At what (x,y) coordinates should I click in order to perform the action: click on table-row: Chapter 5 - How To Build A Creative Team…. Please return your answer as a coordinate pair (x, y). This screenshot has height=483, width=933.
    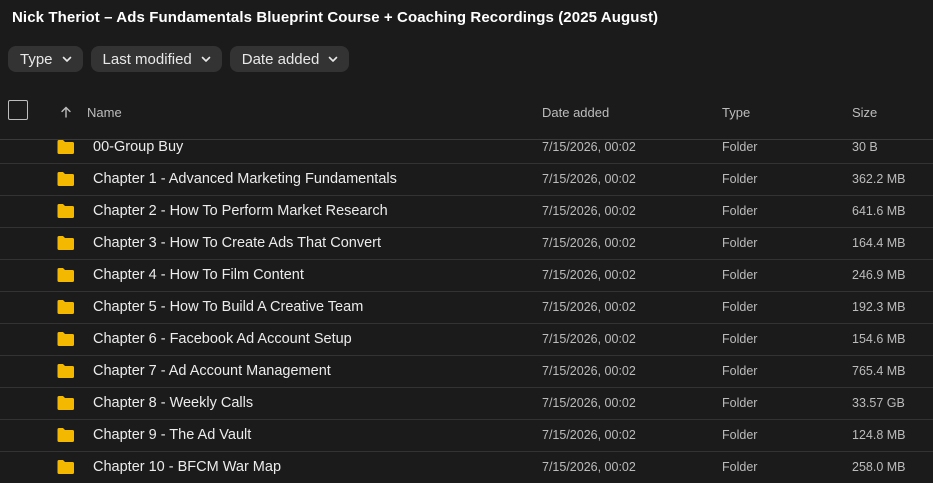
    Looking at the image, I should click on (466, 308).